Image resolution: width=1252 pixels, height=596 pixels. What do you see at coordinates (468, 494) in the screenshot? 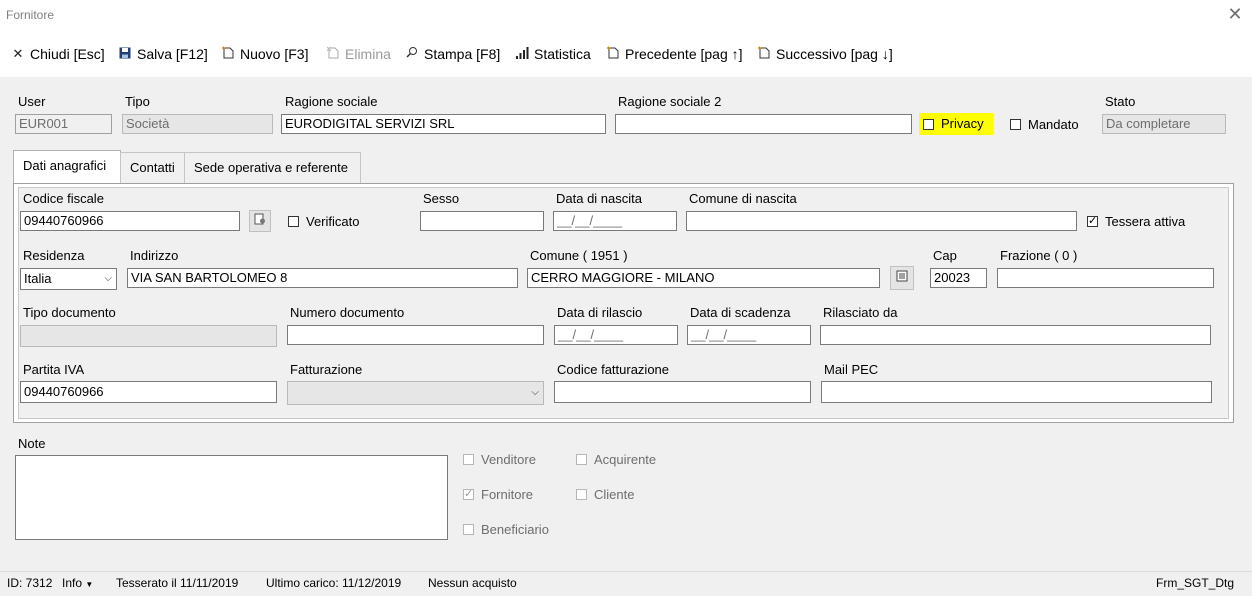
I see `fornitore-checkbox: ✓` at bounding box center [468, 494].